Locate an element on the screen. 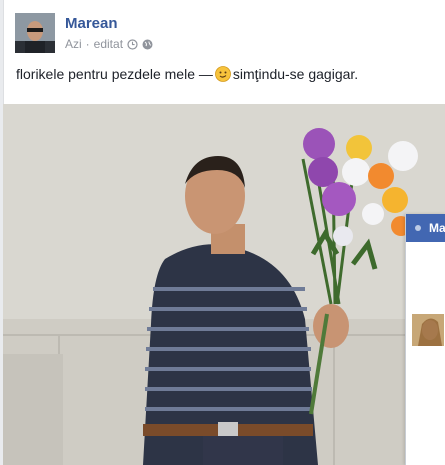 Image resolution: width=445 pixels, height=465 pixels. online-status-icon is located at coordinates (418, 228).